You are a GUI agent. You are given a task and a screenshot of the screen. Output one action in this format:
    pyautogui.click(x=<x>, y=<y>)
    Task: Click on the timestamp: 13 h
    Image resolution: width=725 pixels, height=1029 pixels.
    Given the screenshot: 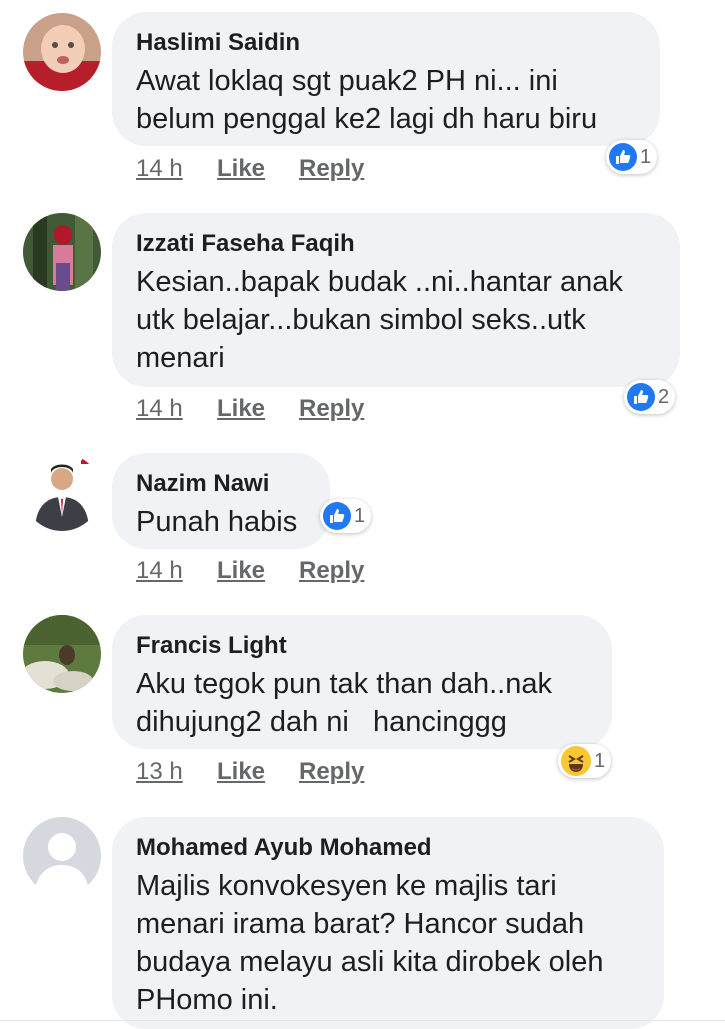 What is the action you would take?
    pyautogui.click(x=159, y=772)
    